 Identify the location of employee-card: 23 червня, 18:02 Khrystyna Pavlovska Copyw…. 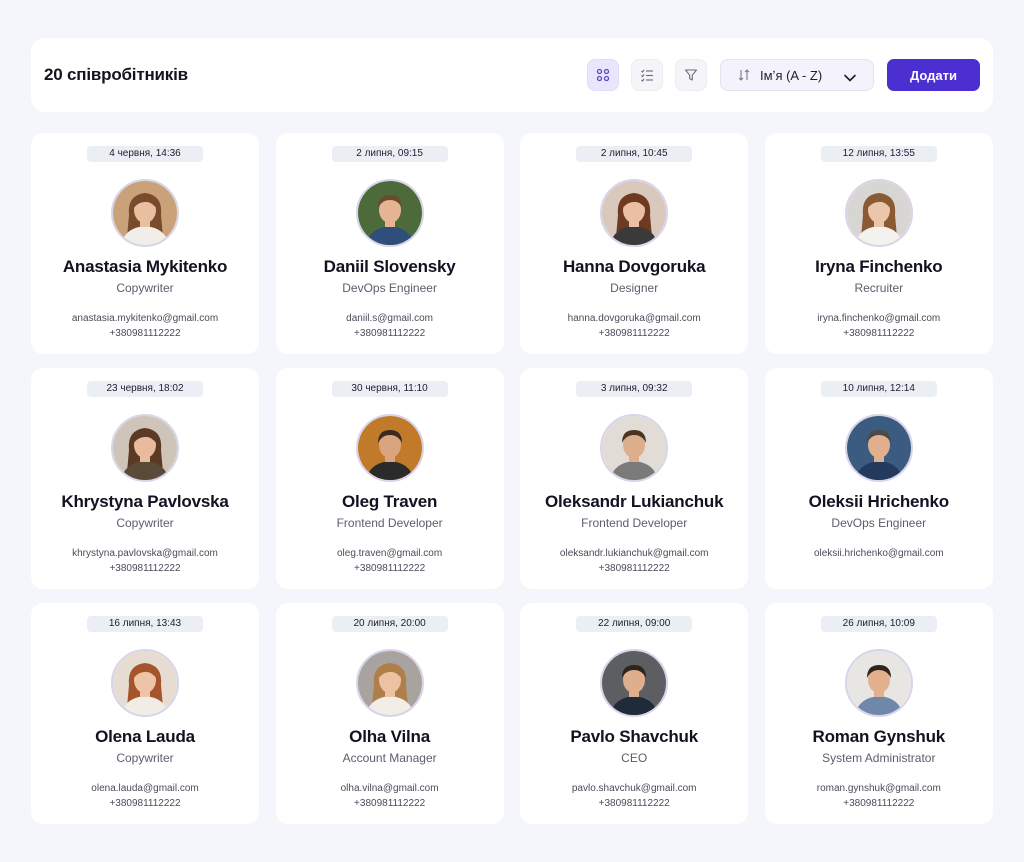
(145, 478).